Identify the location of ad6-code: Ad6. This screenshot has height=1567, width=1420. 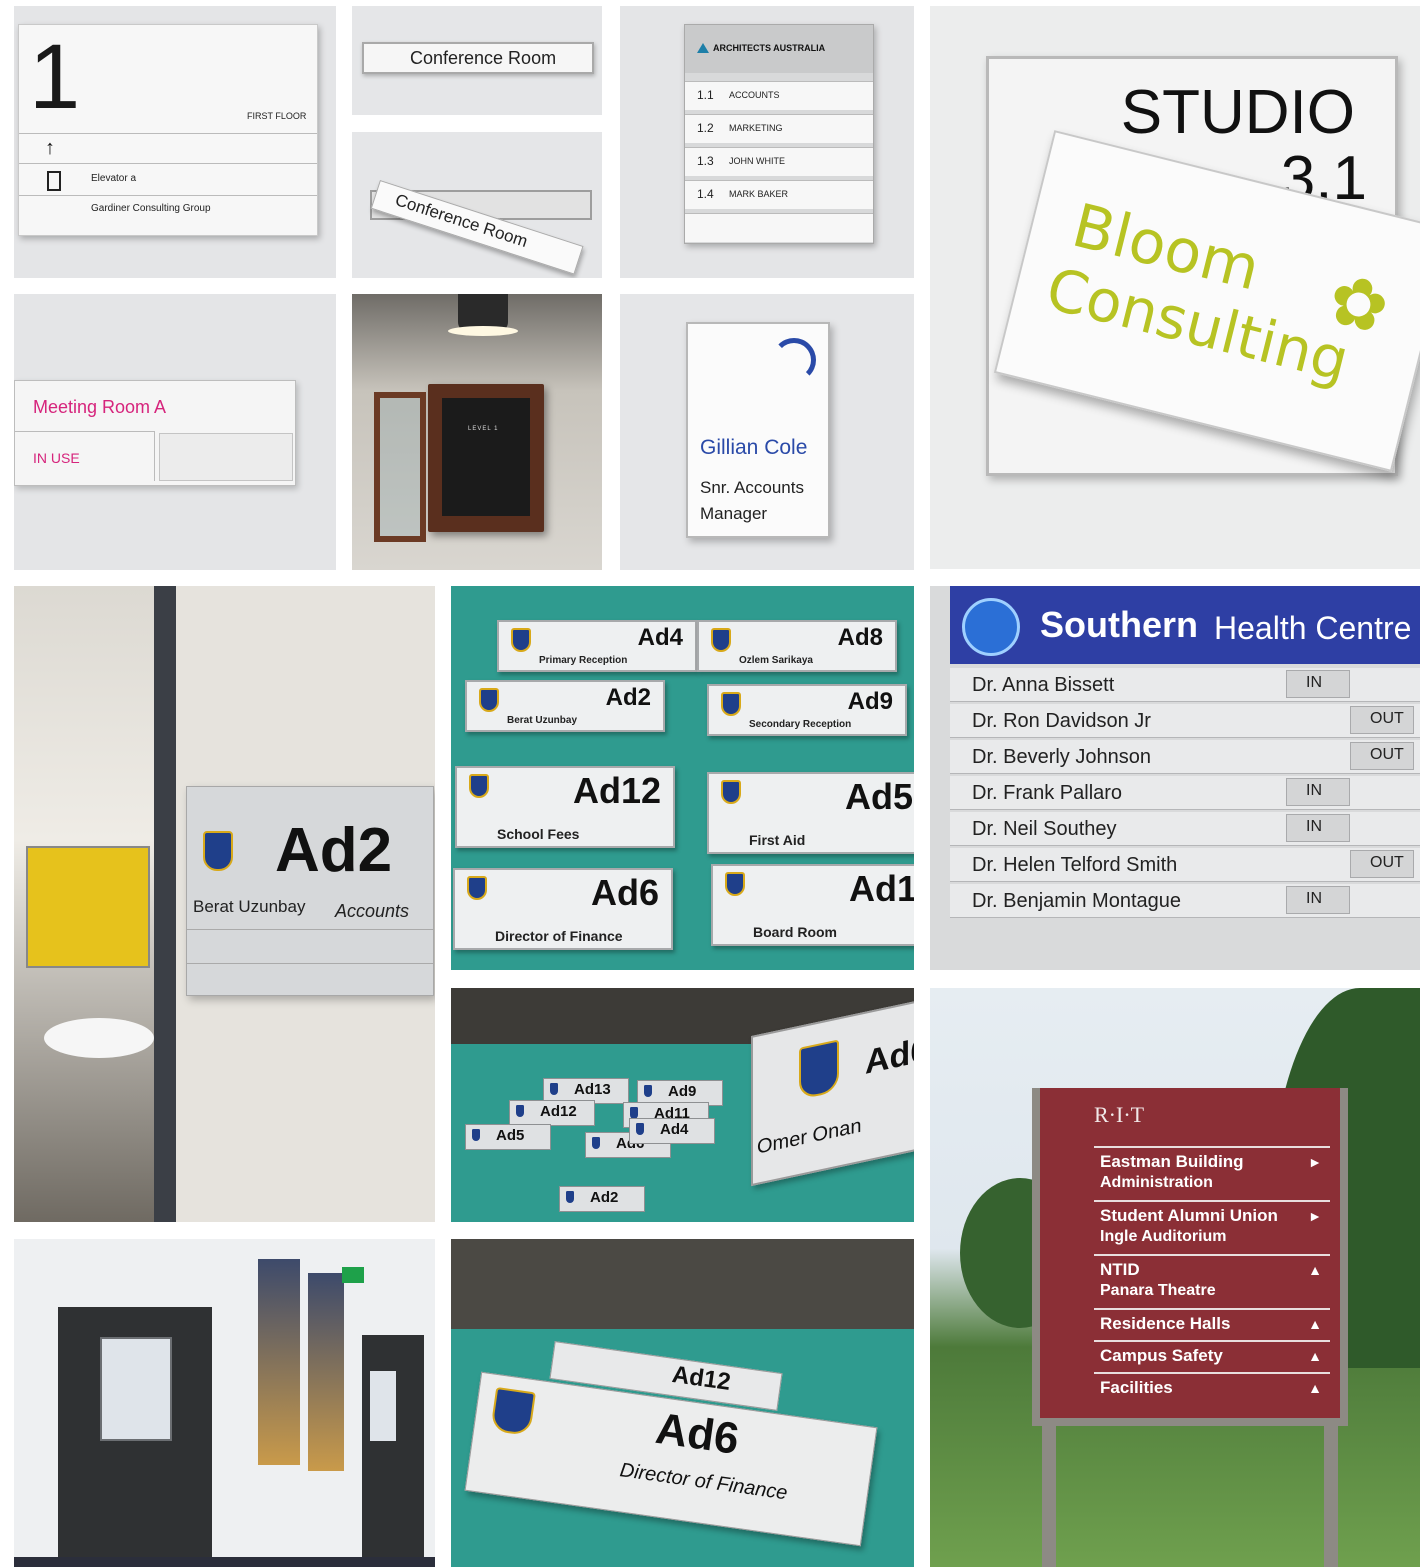
(697, 1433).